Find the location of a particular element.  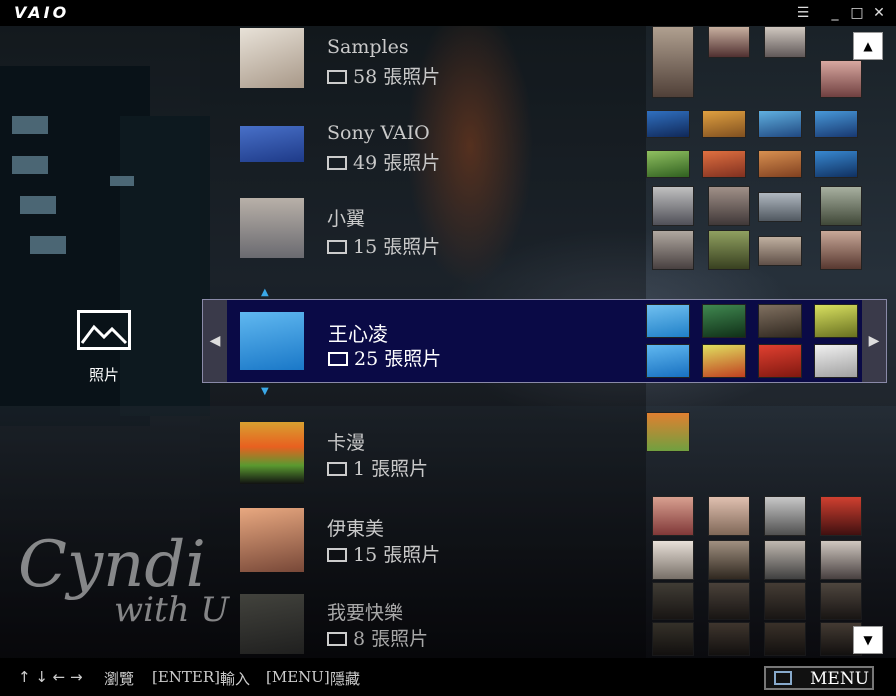

menu-key-hint: [MENU] is located at coordinates (298, 677).